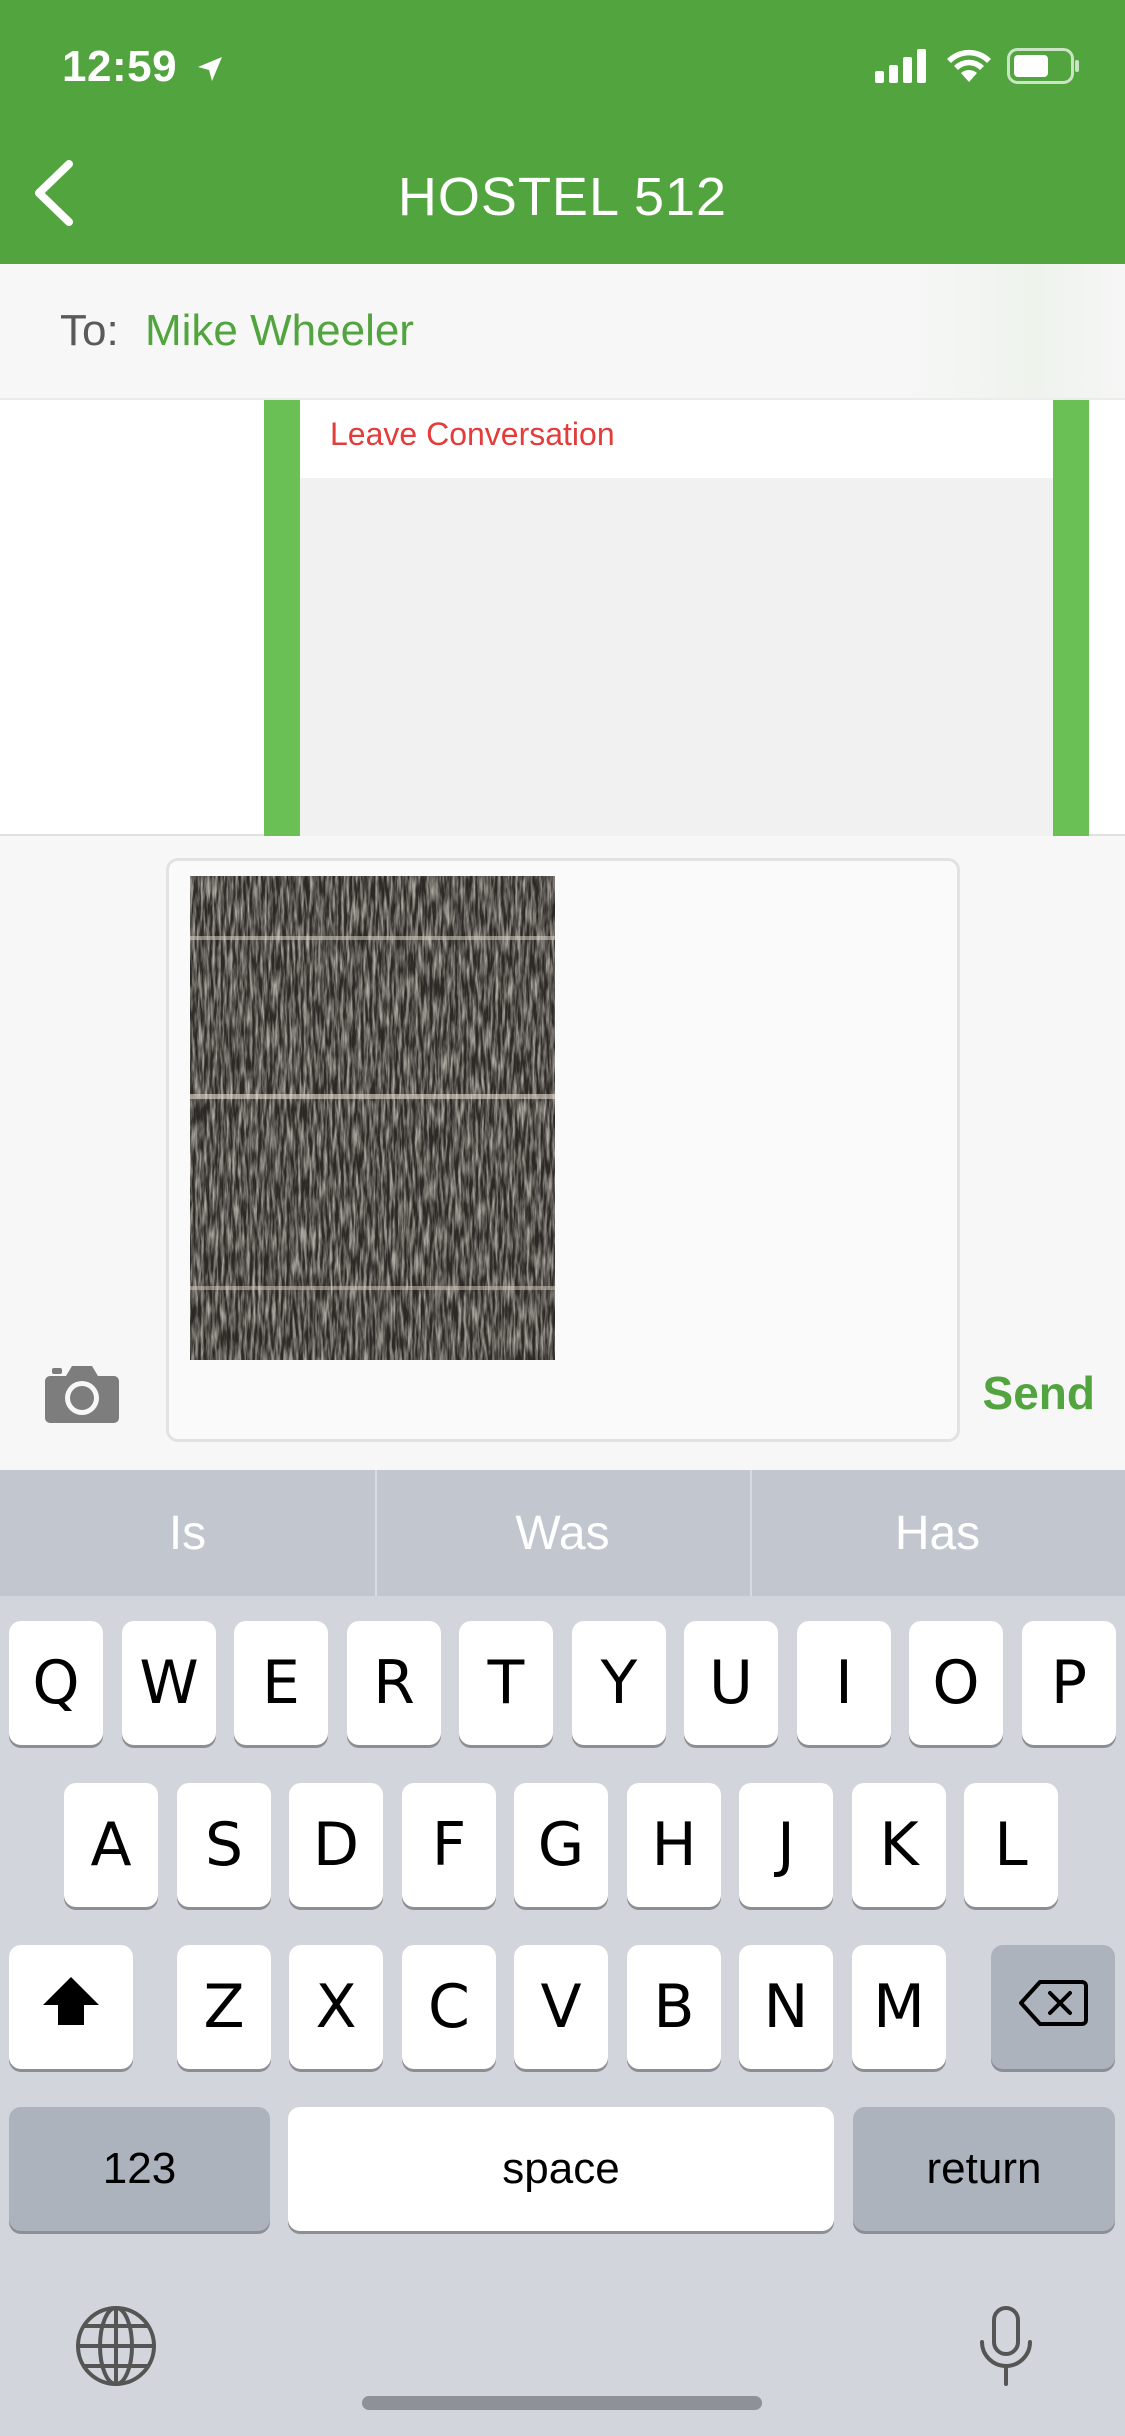 This screenshot has width=1125, height=2436. Describe the element at coordinates (281, 1683) in the screenshot. I see `key-e: E` at that location.